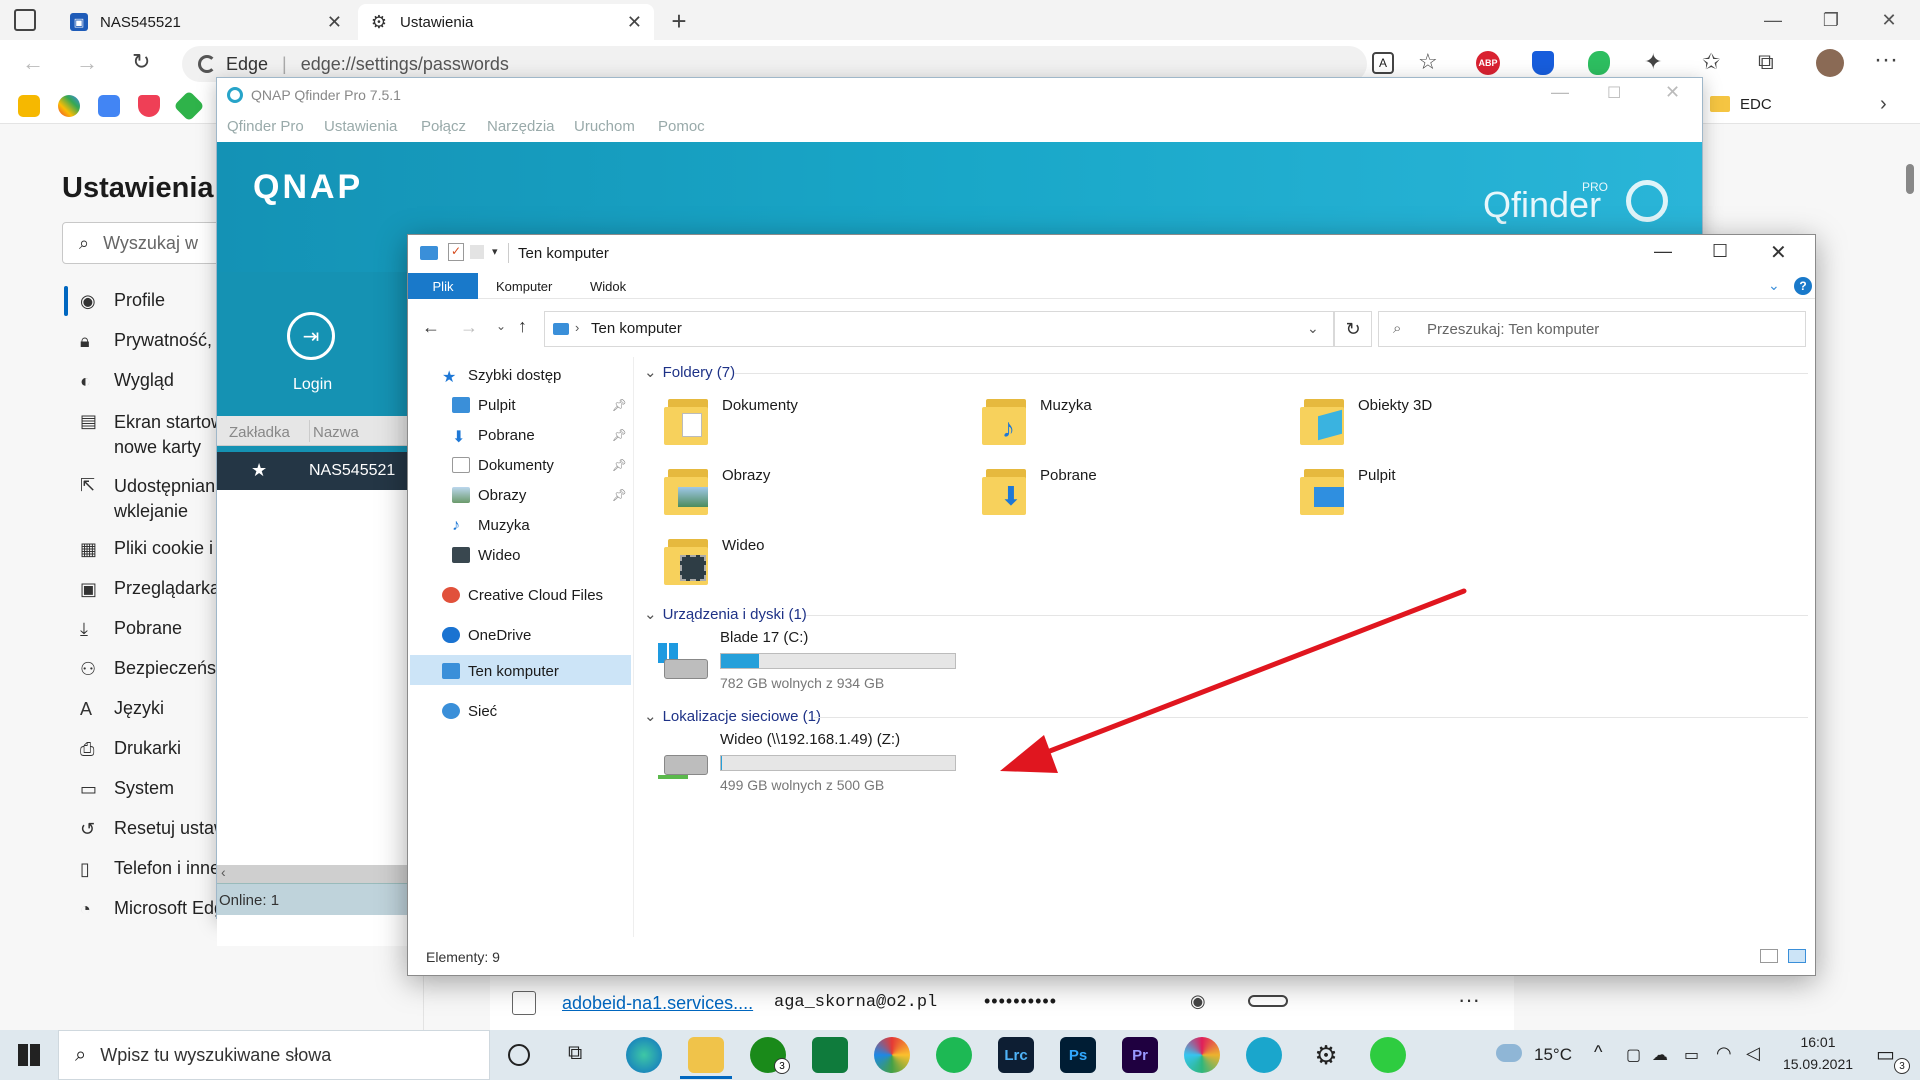 Image resolution: width=1920 pixels, height=1080 pixels. Describe the element at coordinates (152, 435) in the screenshot. I see `sidebar-item-start: ▤ Ekran startow nowe karty` at that location.